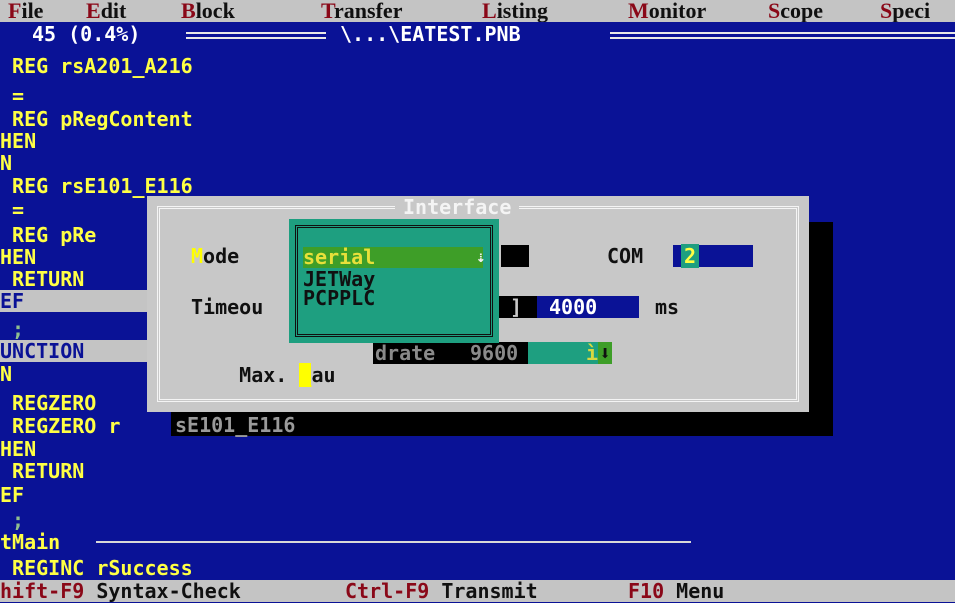  Describe the element at coordinates (96, 66) in the screenshot. I see `code-line: REG rsA201_A216` at that location.